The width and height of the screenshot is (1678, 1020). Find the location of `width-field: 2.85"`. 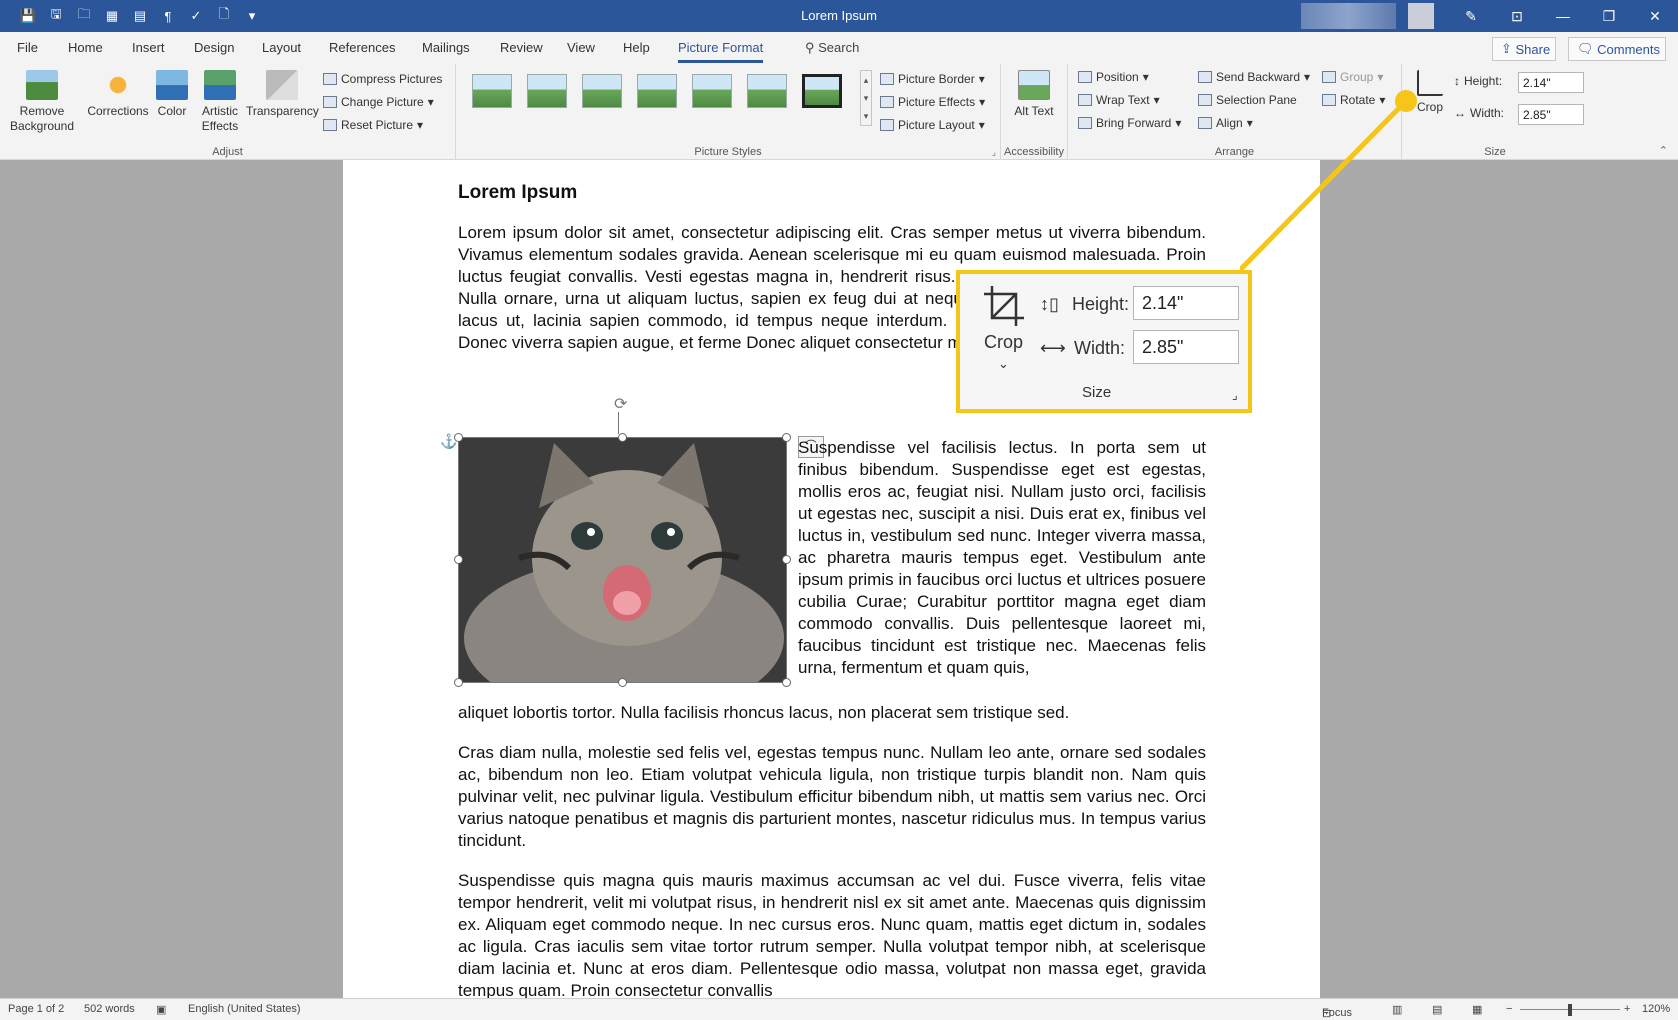

width-field: 2.85" is located at coordinates (1551, 114).